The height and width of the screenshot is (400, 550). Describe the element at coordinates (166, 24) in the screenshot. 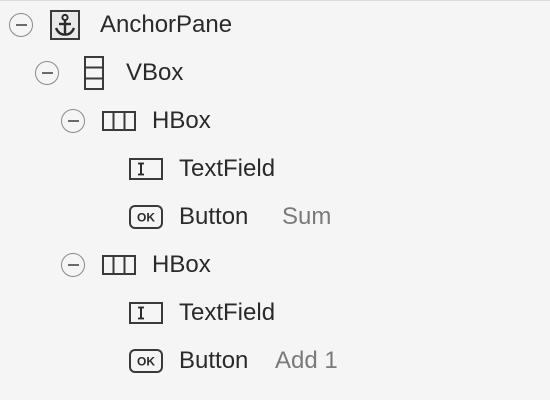

I see `tree-node-label: AnchorPane` at that location.